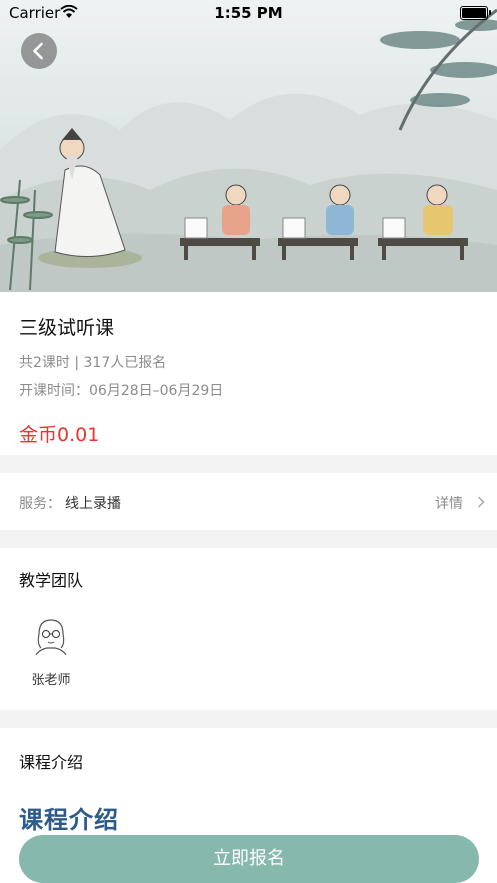  I want to click on teacher-portrait-sketch, so click(51, 639).